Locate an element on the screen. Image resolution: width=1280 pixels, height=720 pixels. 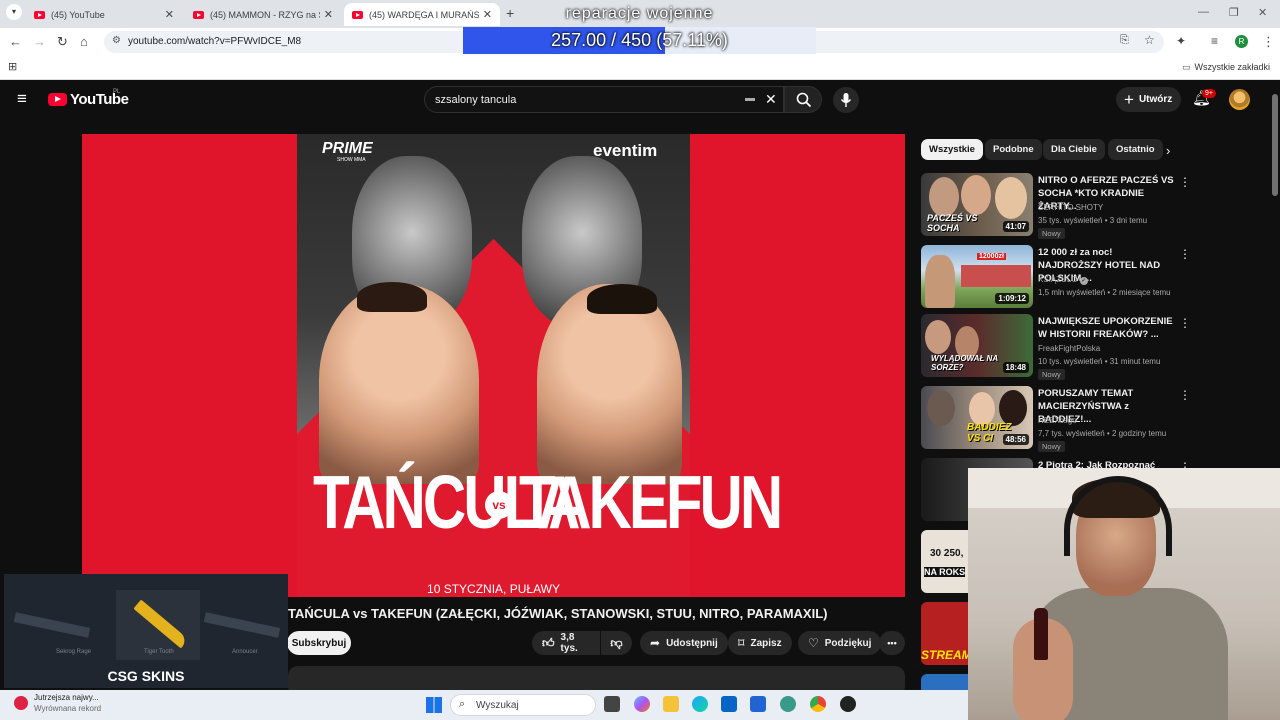
notifications-badge: 9+ is located at coordinates (1209, 93).